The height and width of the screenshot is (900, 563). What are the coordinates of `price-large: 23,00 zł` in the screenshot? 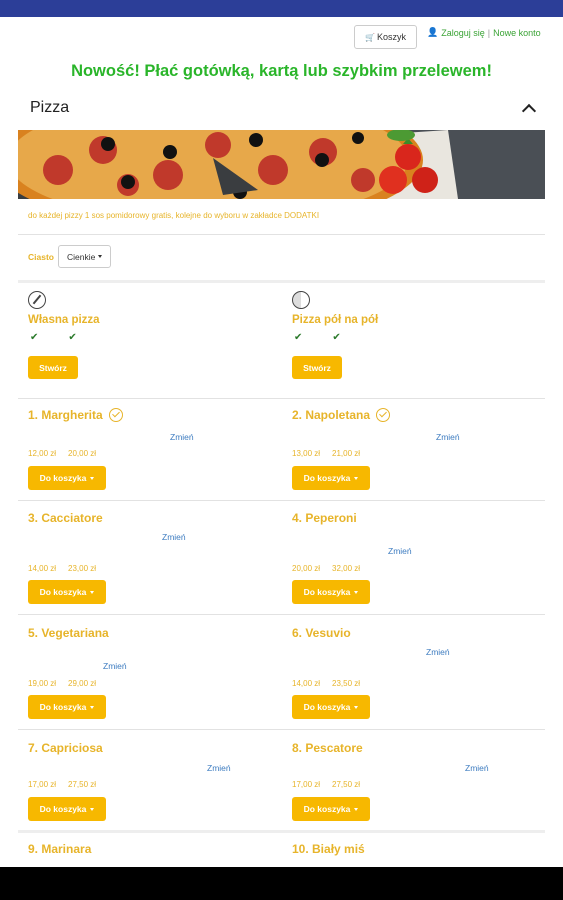 It's located at (82, 568).